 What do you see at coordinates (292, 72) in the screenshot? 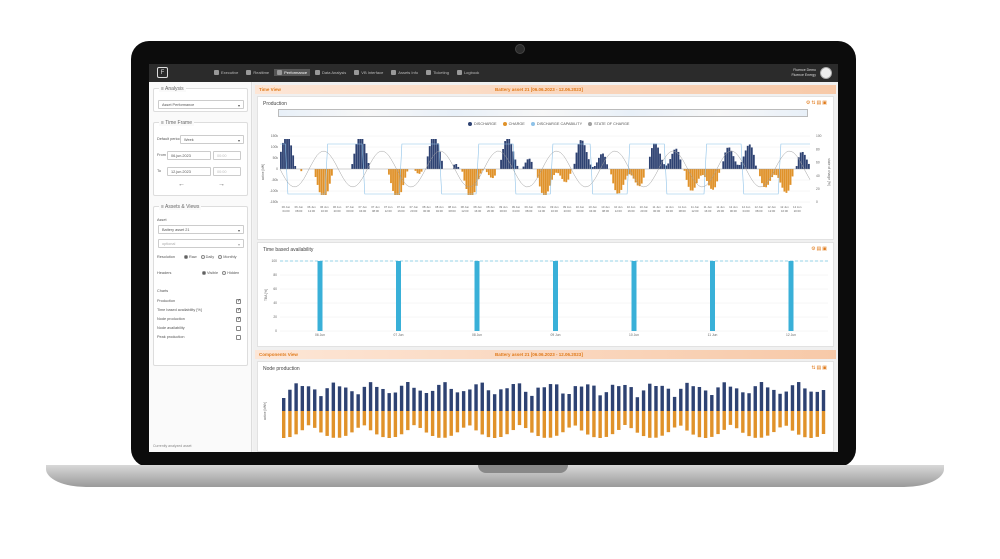
I see `nav-item-performance: Performance` at bounding box center [292, 72].